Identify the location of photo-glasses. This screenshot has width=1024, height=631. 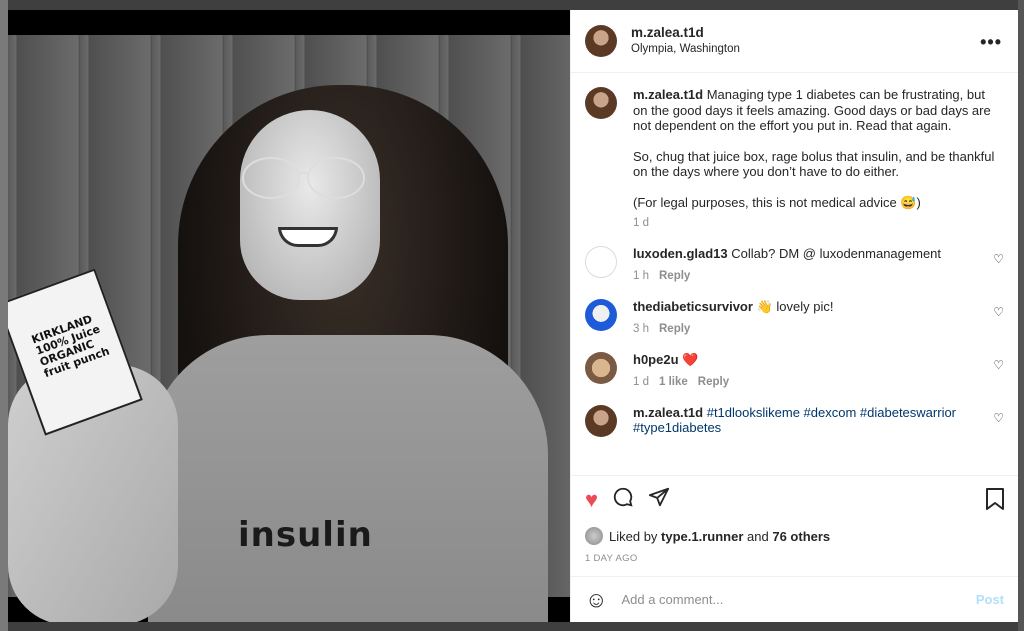
(303, 178).